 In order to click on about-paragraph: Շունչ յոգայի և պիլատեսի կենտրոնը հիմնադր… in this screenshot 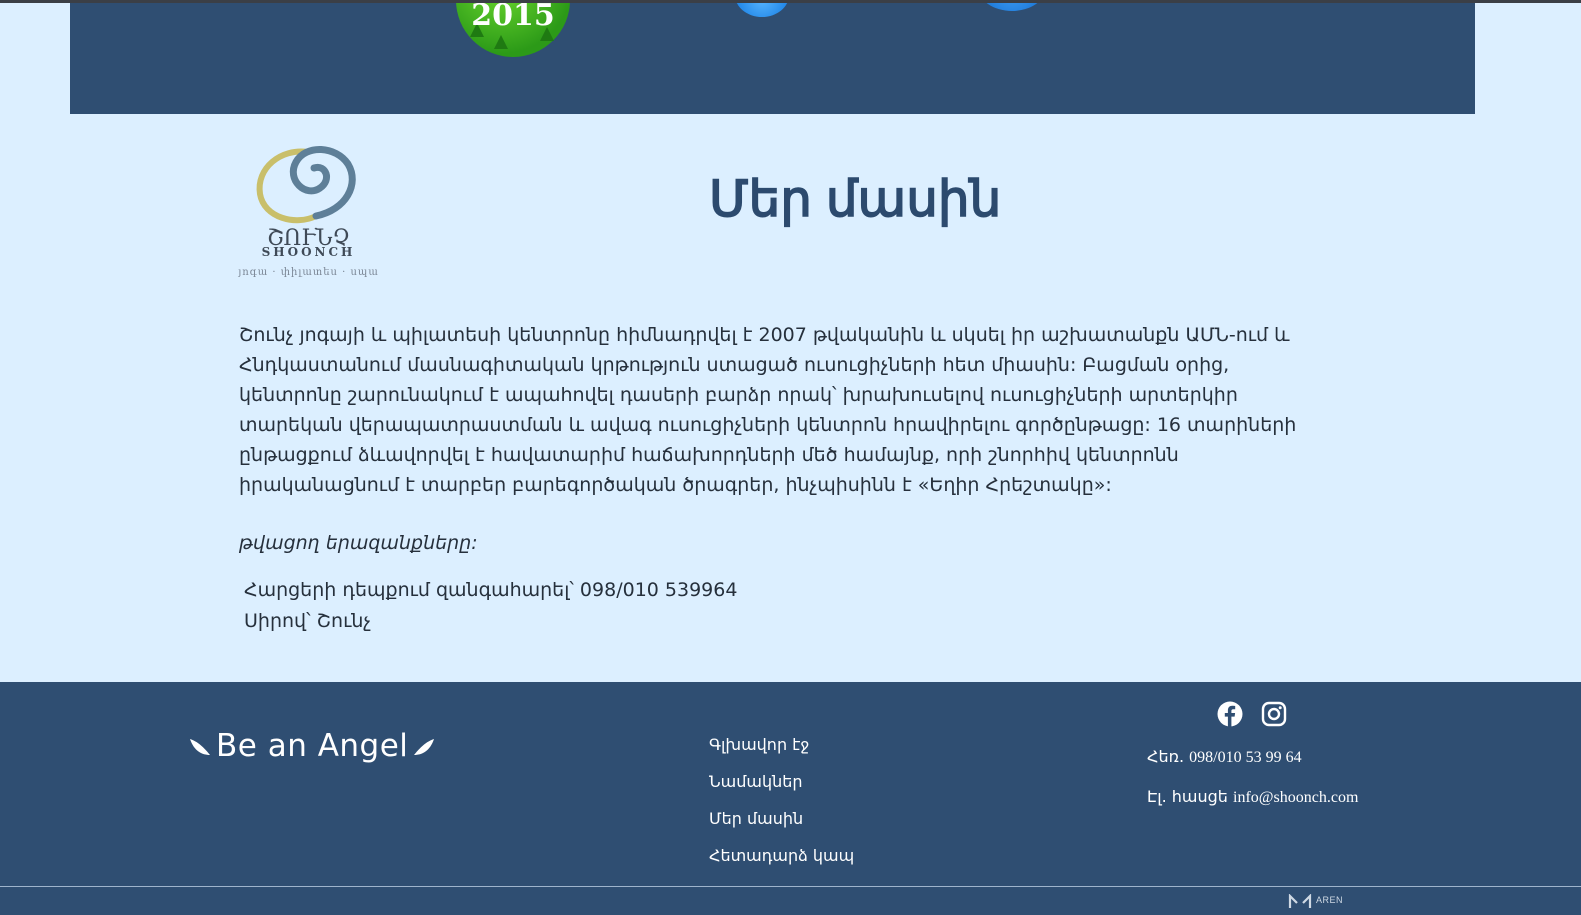, I will do `click(768, 410)`.